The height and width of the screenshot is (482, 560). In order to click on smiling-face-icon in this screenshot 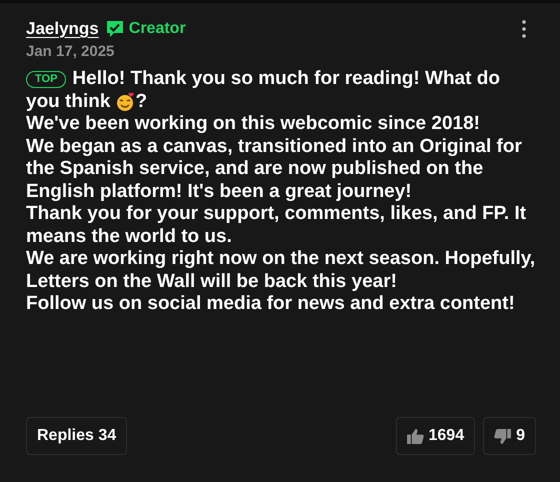, I will do `click(125, 102)`.